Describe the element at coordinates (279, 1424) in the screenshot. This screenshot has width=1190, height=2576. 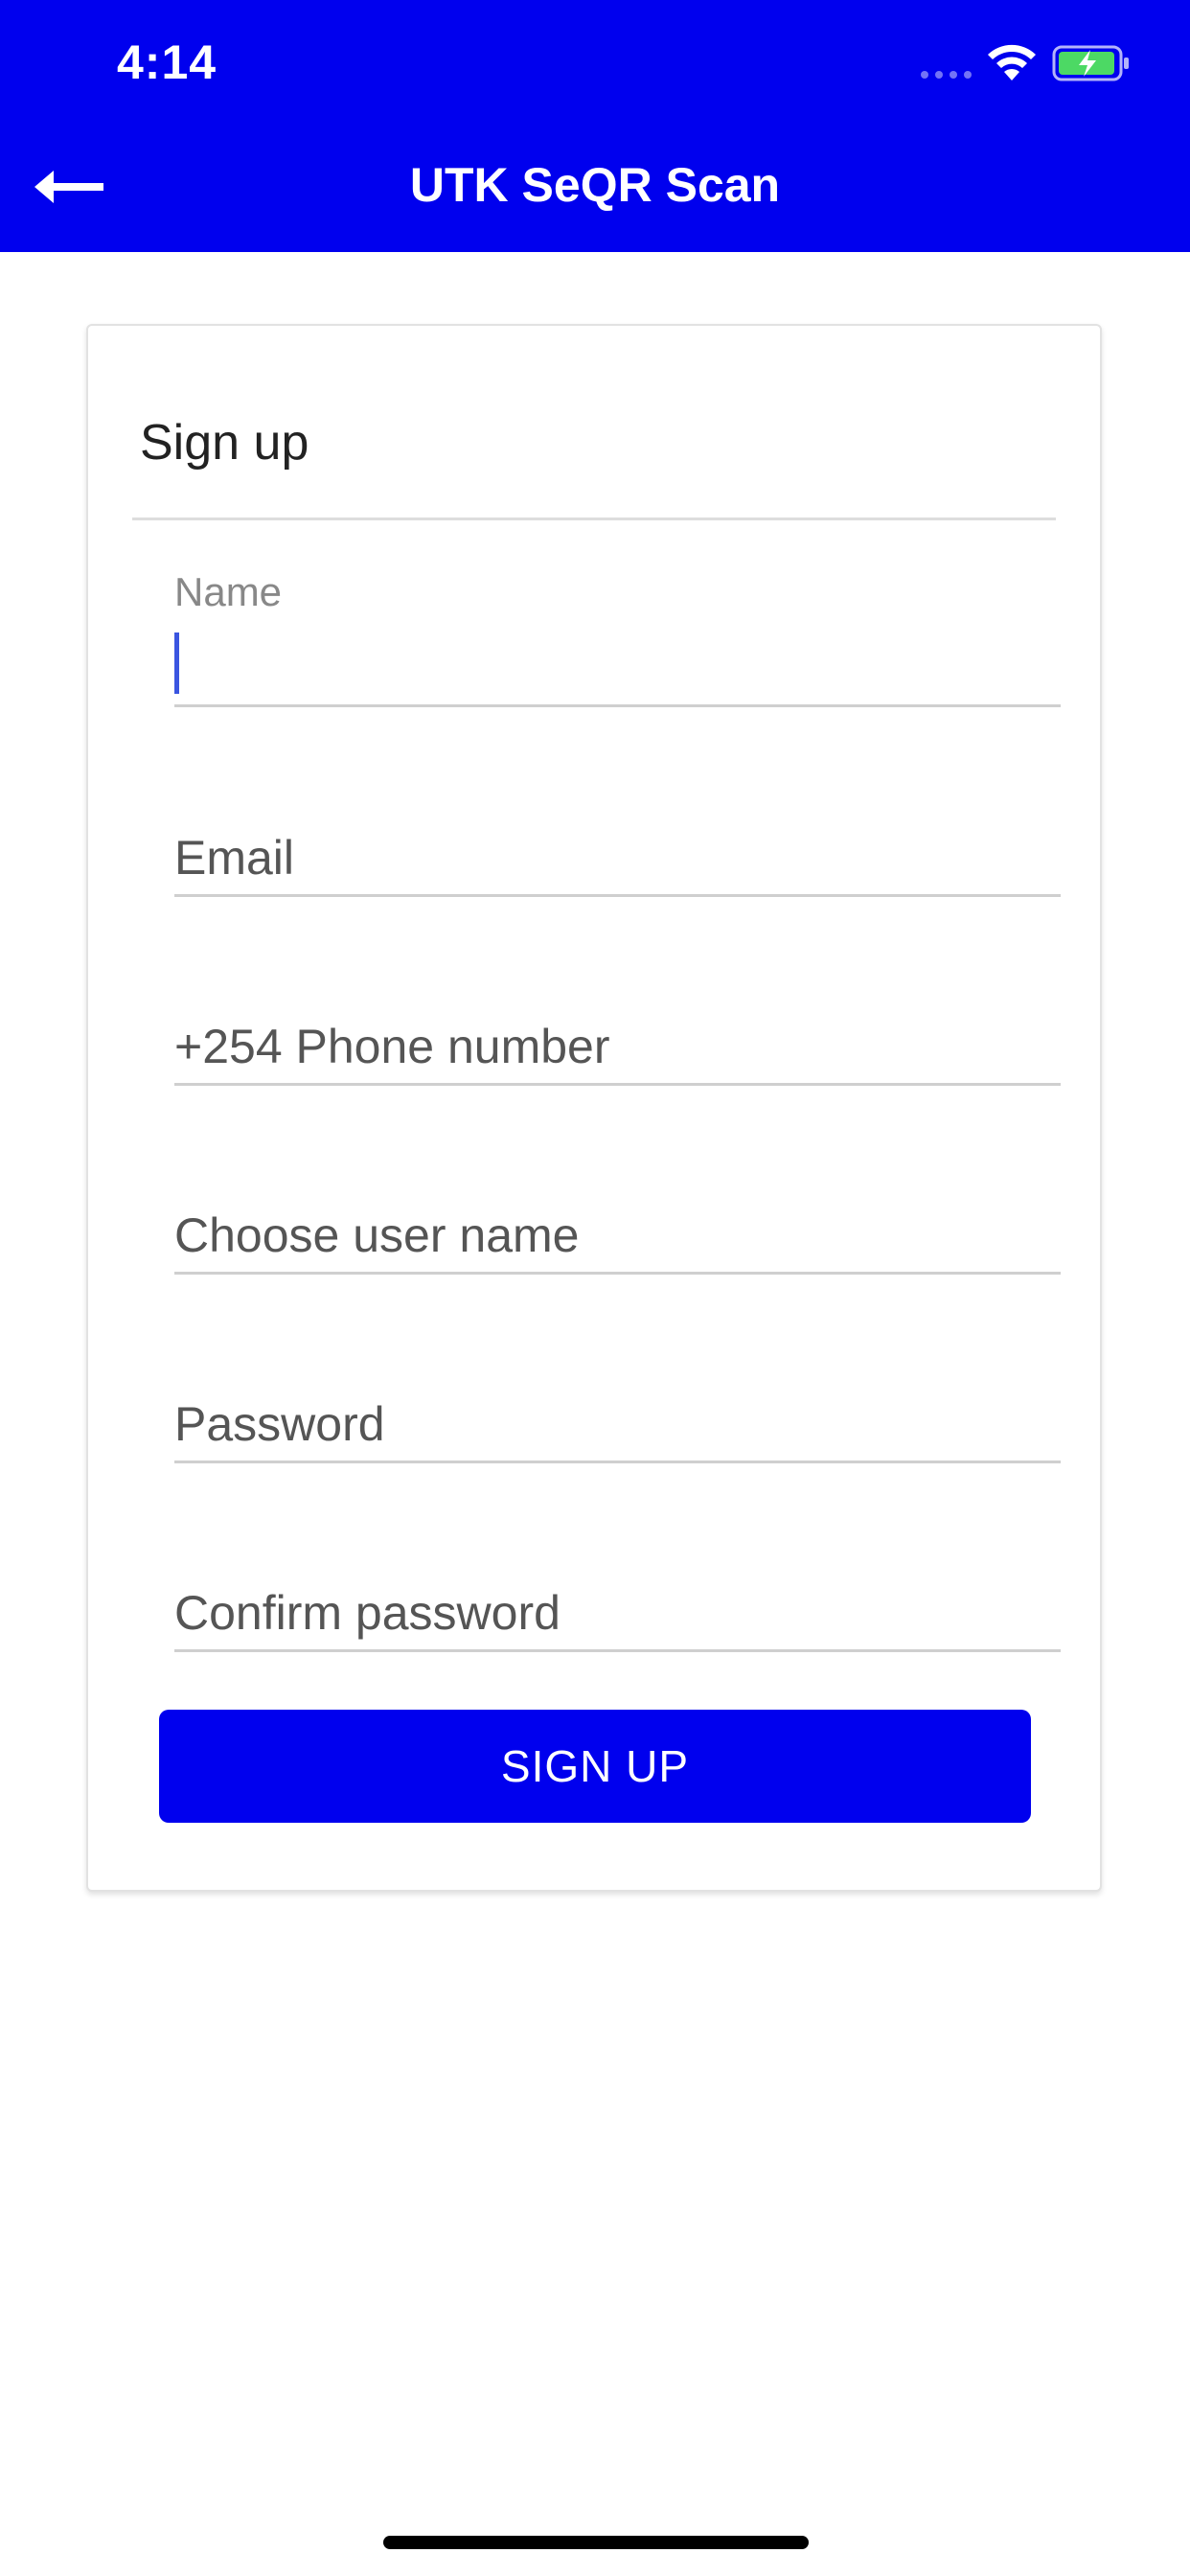
I see `password-placeholder: Password` at that location.